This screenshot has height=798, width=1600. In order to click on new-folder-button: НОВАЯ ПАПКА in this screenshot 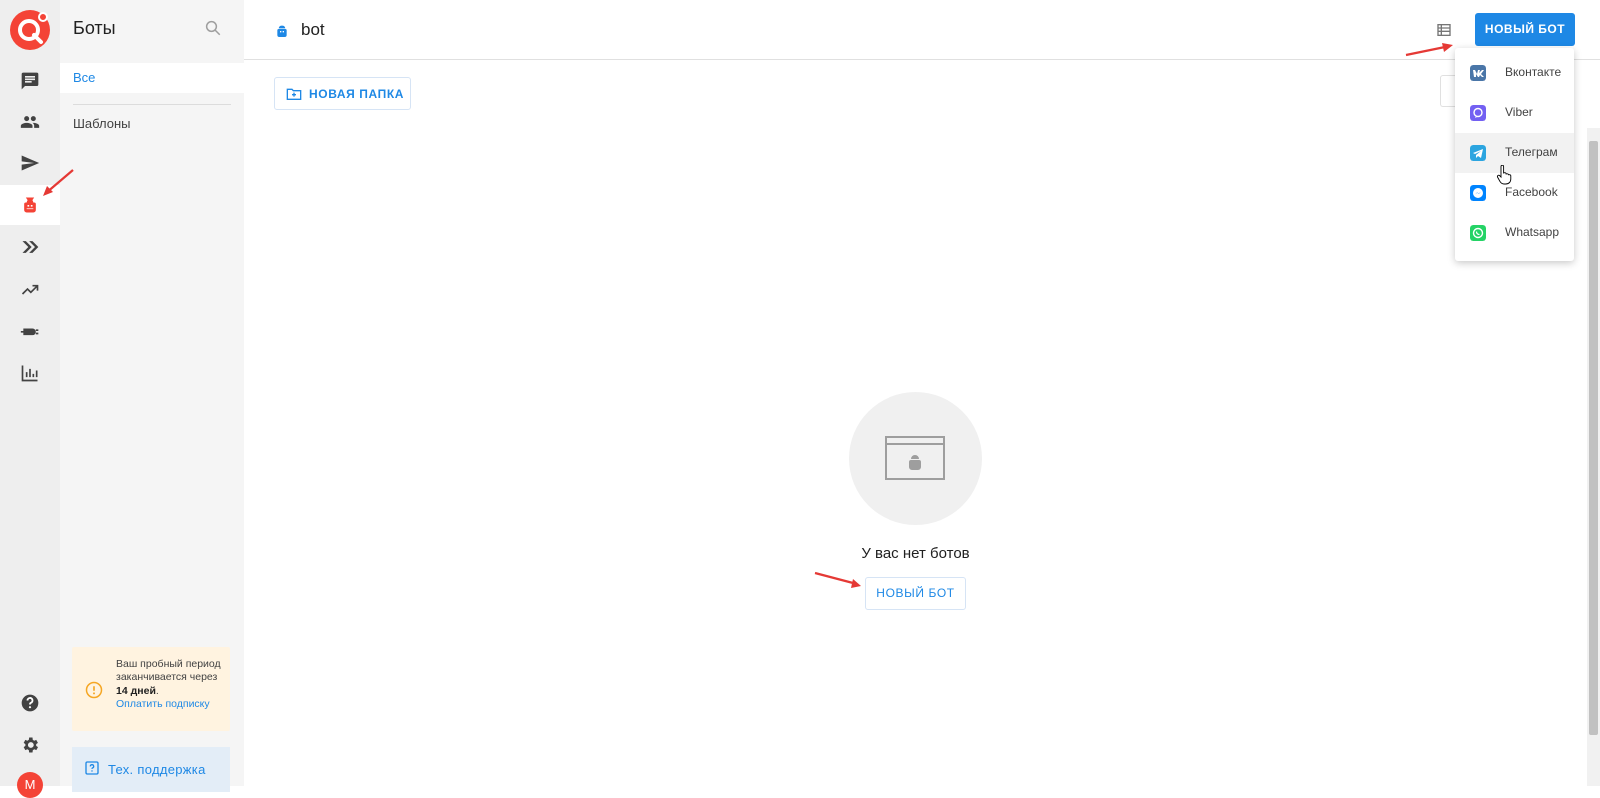, I will do `click(342, 93)`.